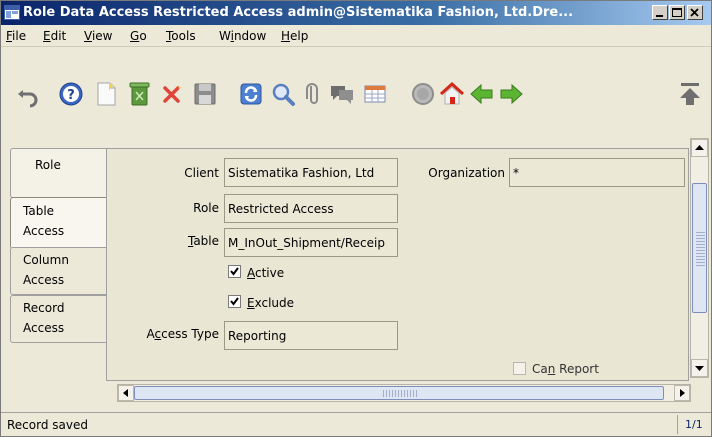 This screenshot has width=712, height=437. Describe the element at coordinates (44, 328) in the screenshot. I see `tab-record-access-line2: Access` at that location.